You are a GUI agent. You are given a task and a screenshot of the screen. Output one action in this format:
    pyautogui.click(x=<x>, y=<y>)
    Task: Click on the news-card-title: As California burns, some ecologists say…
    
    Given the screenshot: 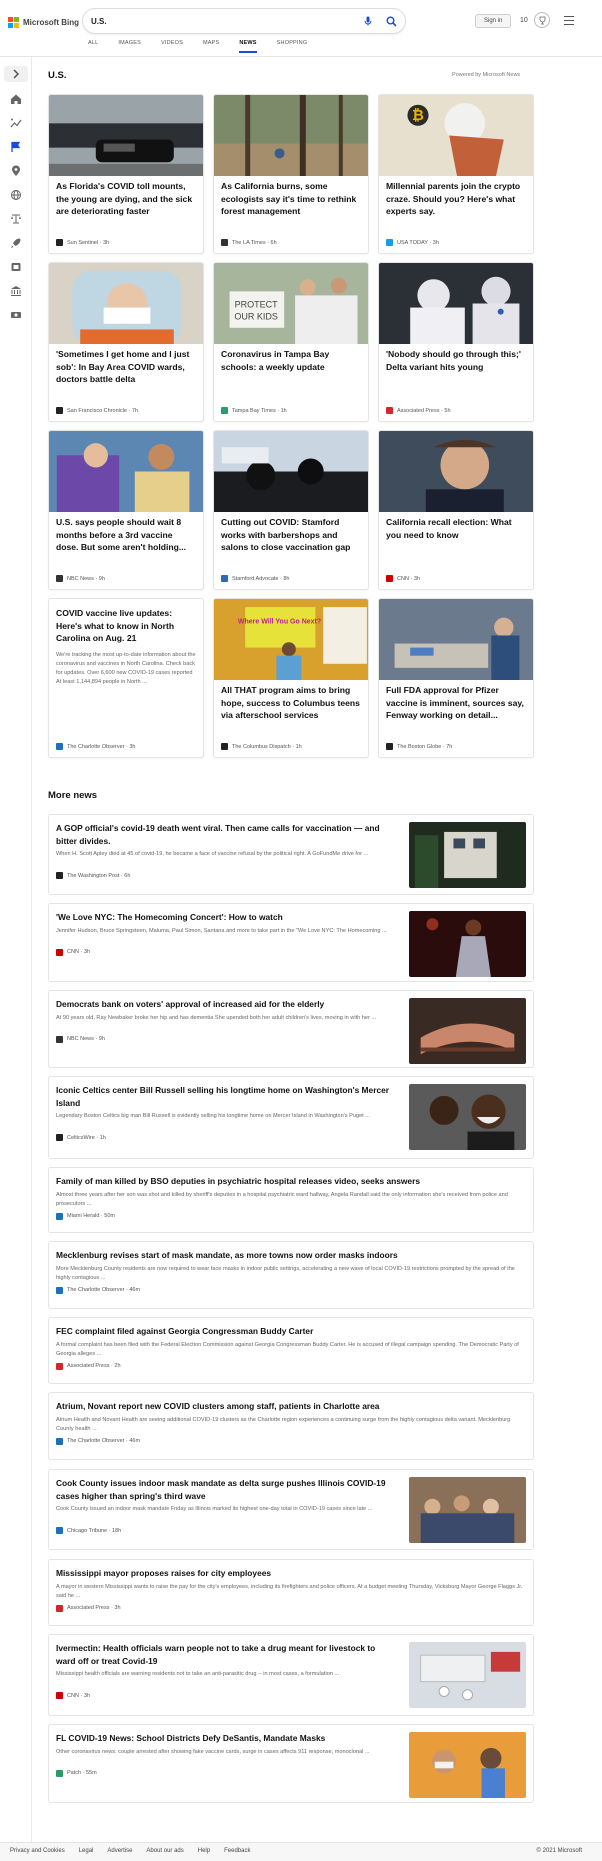 What is the action you would take?
    pyautogui.click(x=291, y=197)
    